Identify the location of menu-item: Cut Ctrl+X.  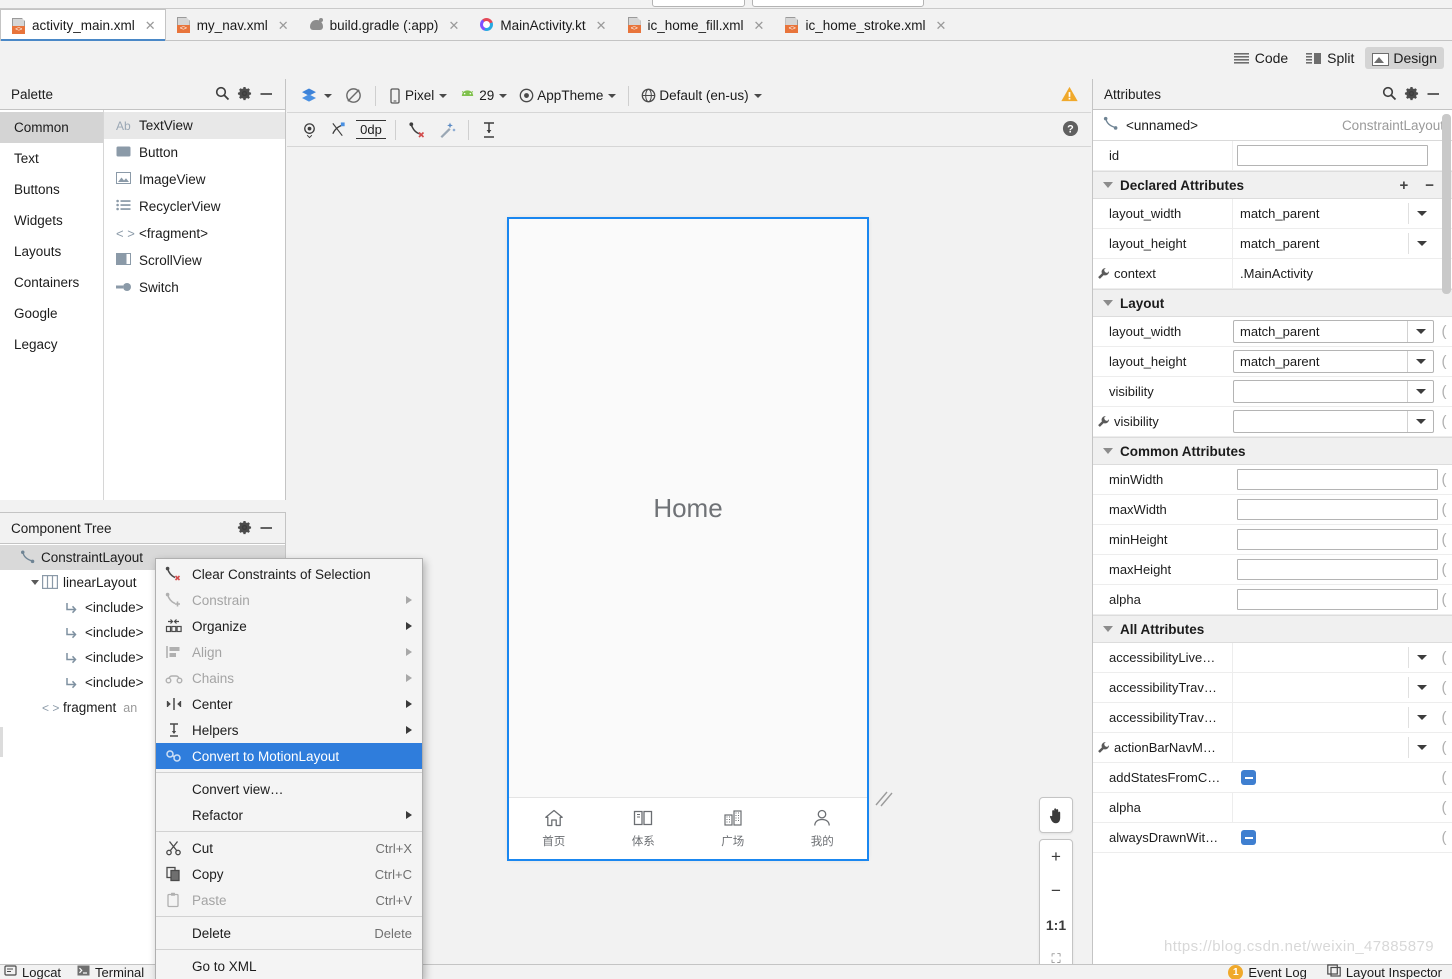
(289, 848).